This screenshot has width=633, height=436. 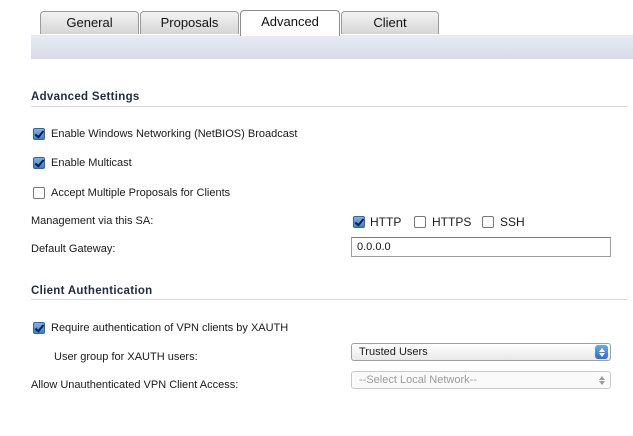 What do you see at coordinates (481, 380) in the screenshot?
I see `unauthenticated-access-select: --Select Local Network--` at bounding box center [481, 380].